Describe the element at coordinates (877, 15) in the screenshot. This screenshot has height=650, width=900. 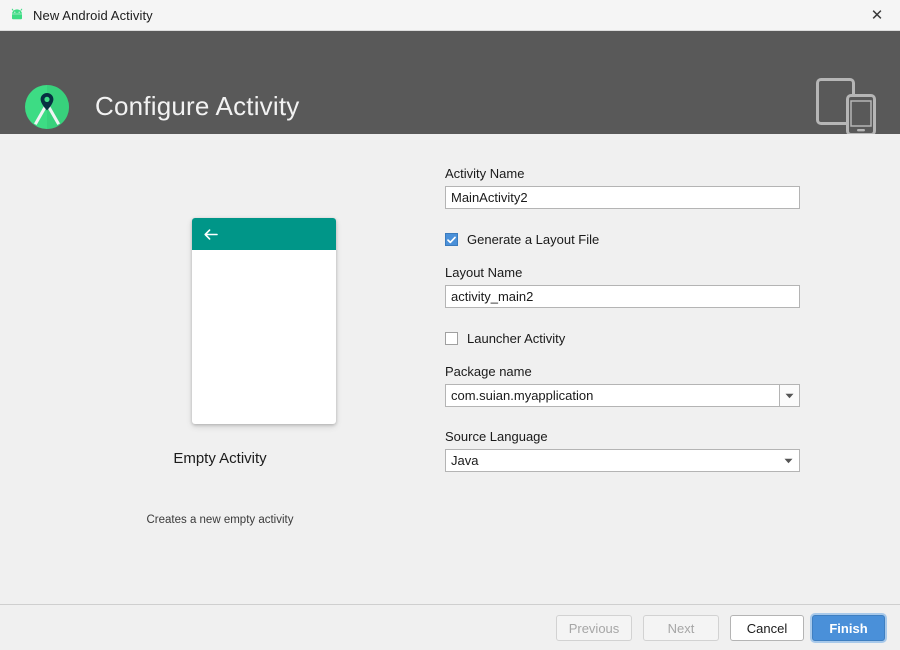
I see `close-icon: ✕` at that location.